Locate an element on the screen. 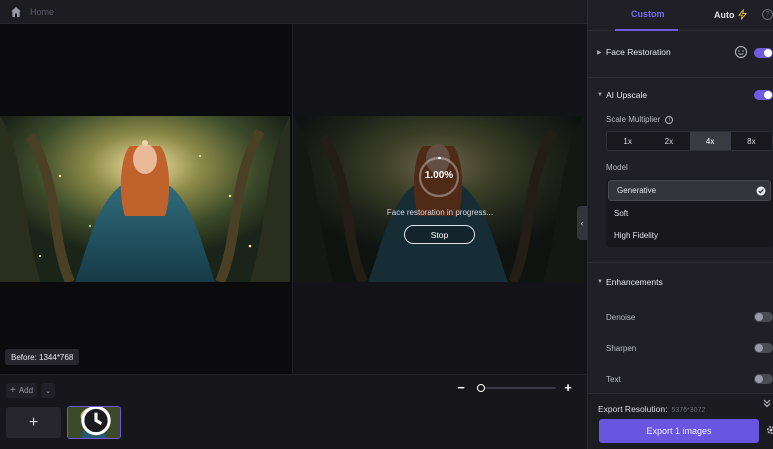 The width and height of the screenshot is (773, 449). scale-multiplier-text: Scale Multiplier is located at coordinates (633, 119).